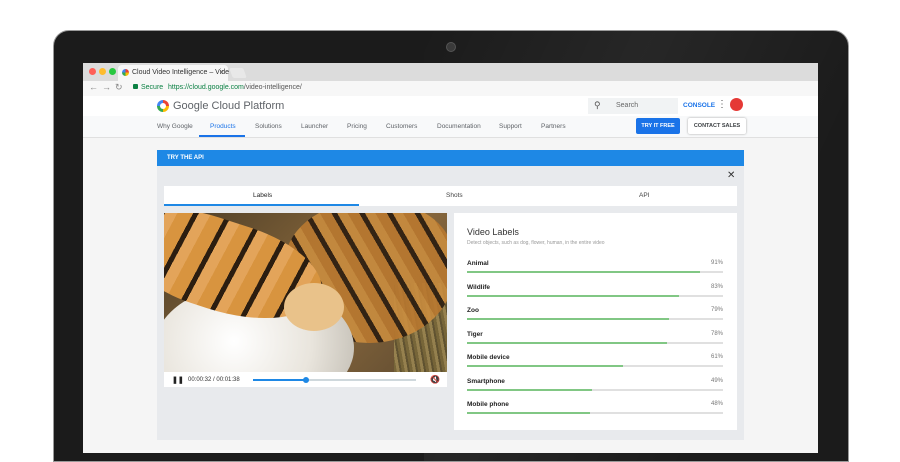  Describe the element at coordinates (214, 380) in the screenshot. I see `video-time: 00:00:32 / 00:01:38` at that location.